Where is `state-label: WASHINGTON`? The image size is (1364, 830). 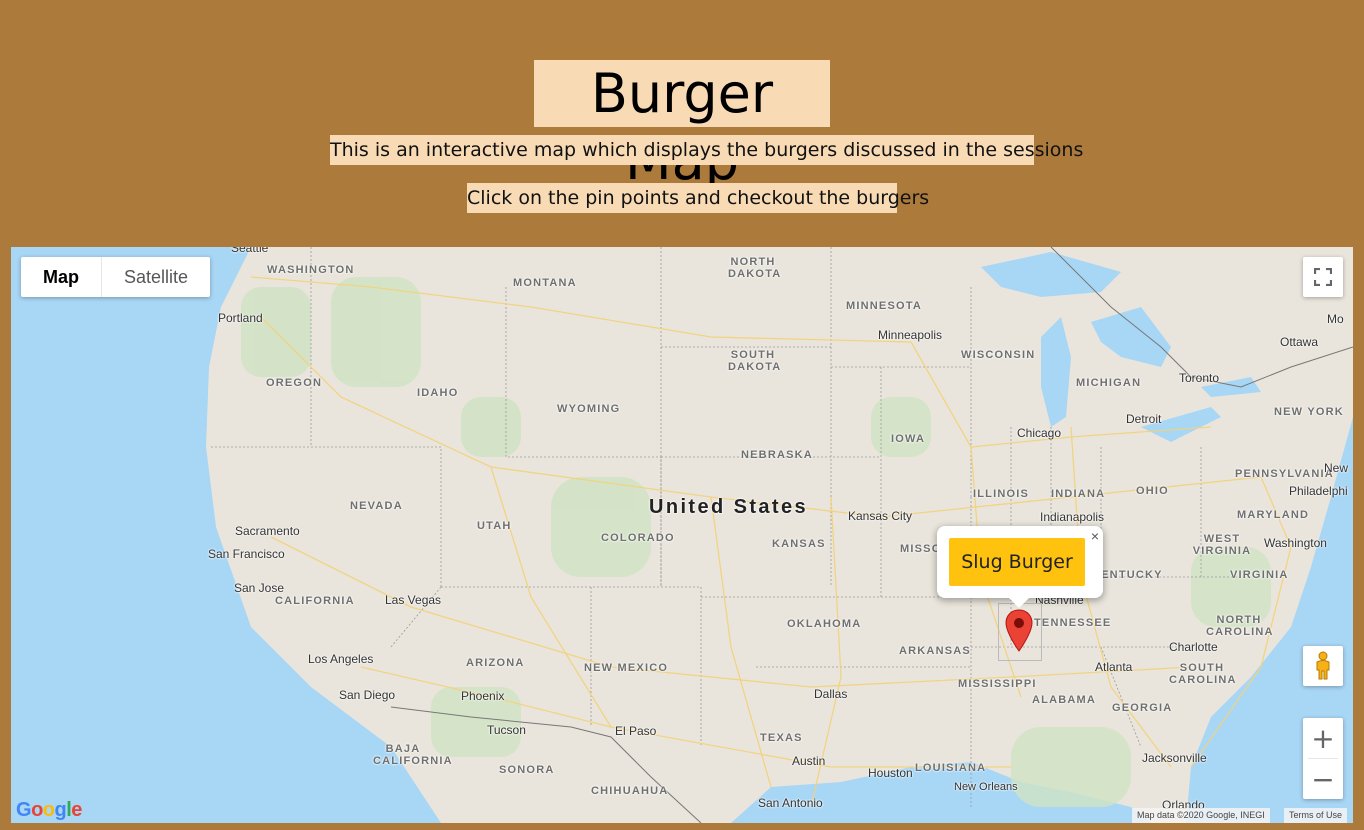
state-label: WASHINGTON is located at coordinates (311, 270).